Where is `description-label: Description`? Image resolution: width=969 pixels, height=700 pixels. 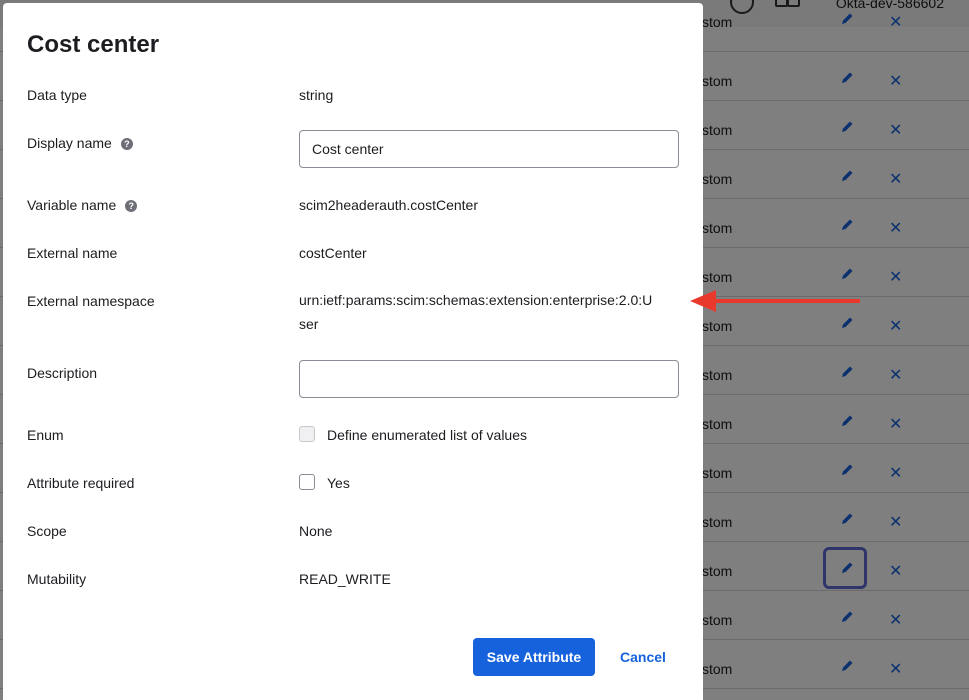 description-label: Description is located at coordinates (62, 373).